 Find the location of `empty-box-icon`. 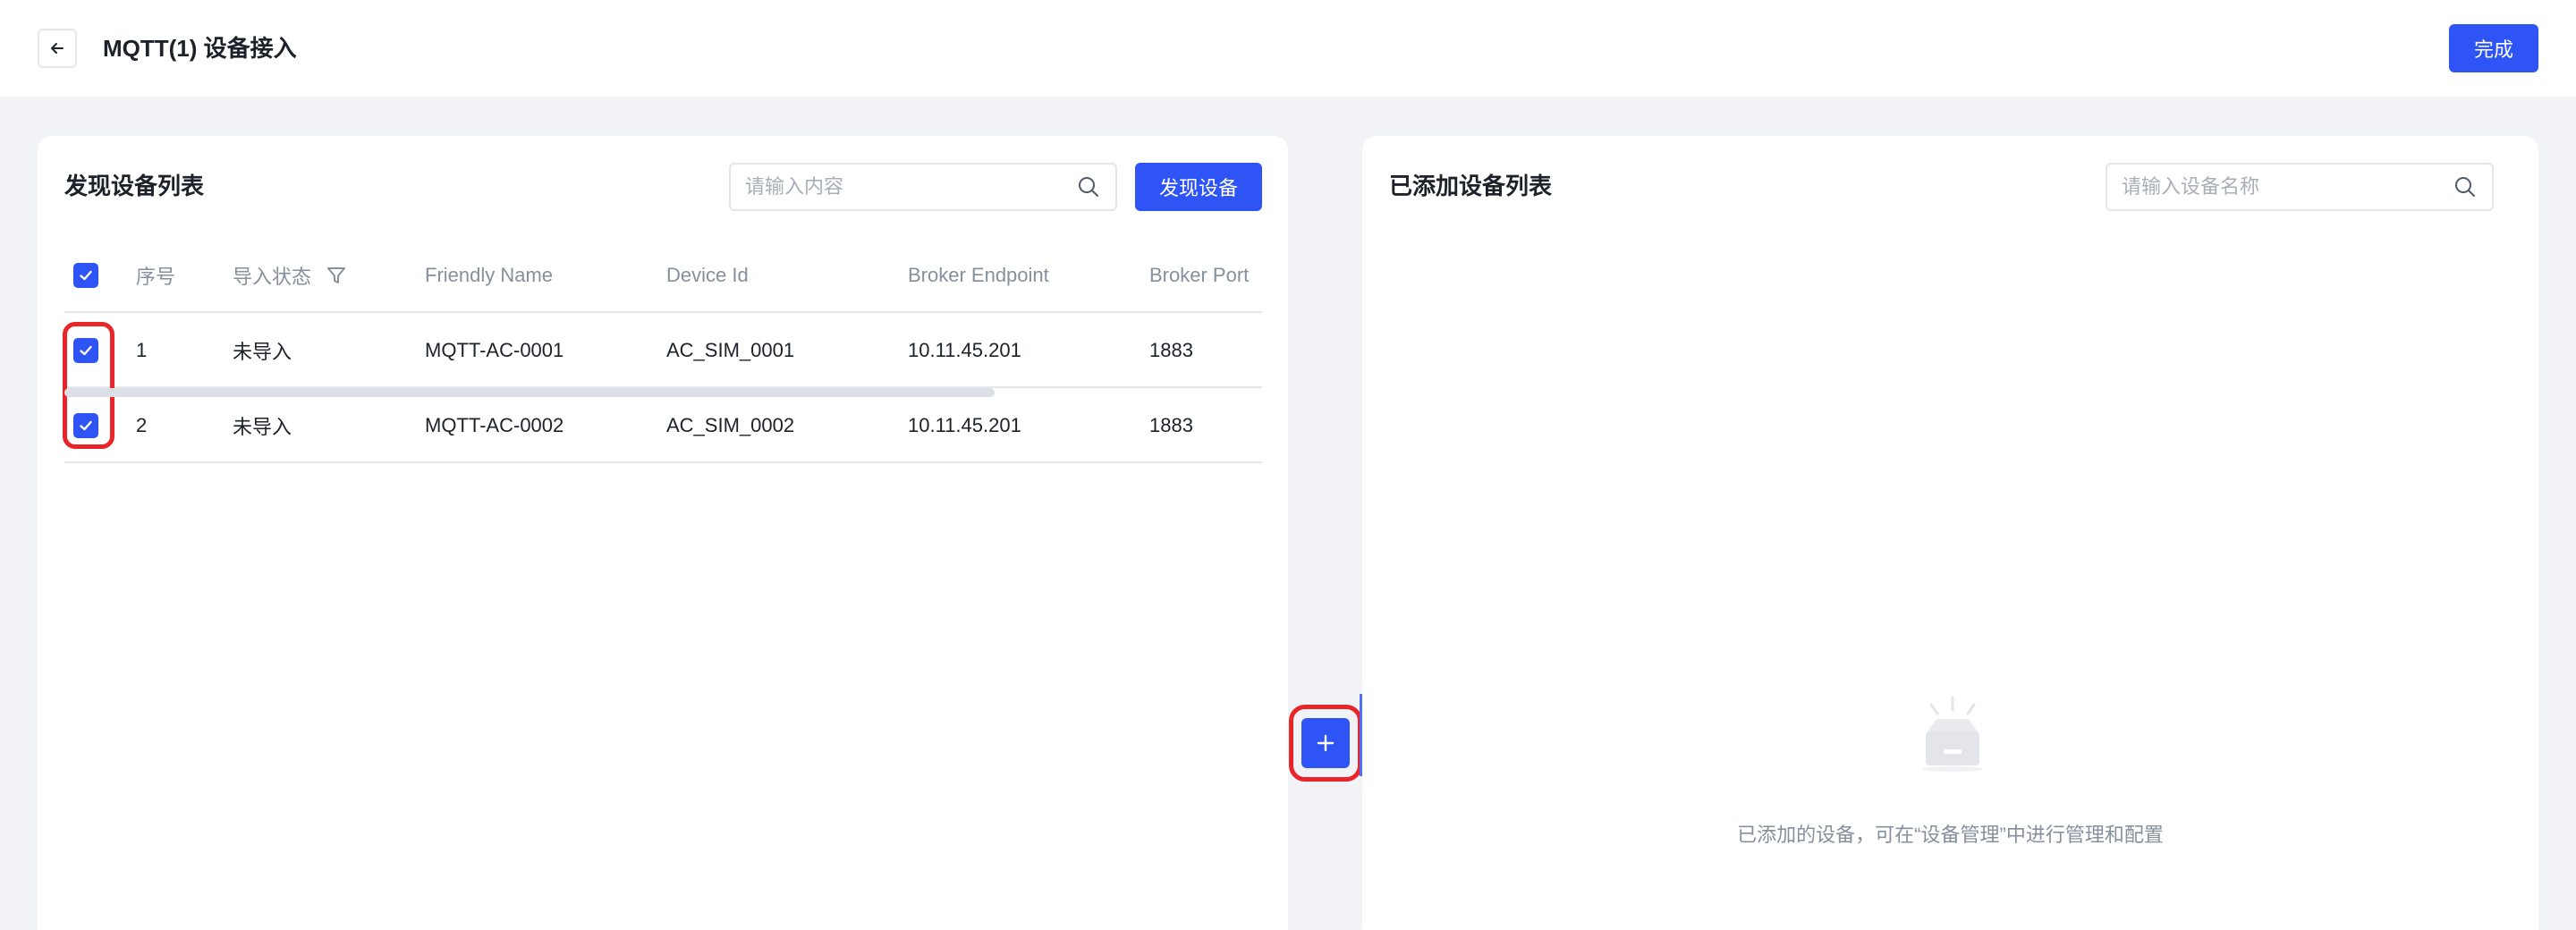

empty-box-icon is located at coordinates (1952, 734).